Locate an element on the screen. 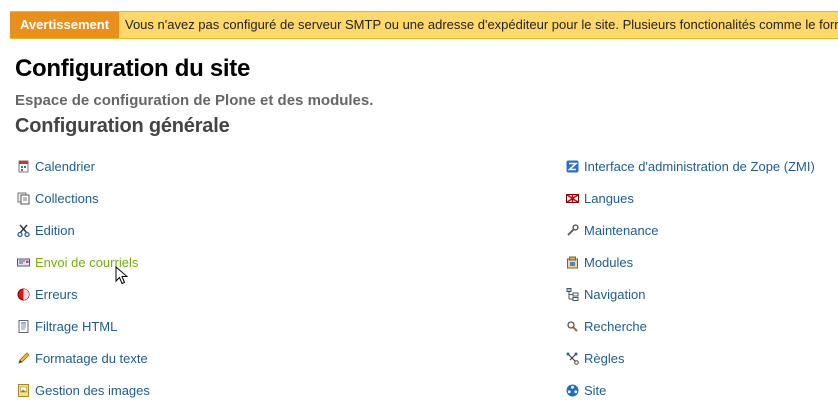 The image size is (838, 413). link-langues: Langues is located at coordinates (600, 198).